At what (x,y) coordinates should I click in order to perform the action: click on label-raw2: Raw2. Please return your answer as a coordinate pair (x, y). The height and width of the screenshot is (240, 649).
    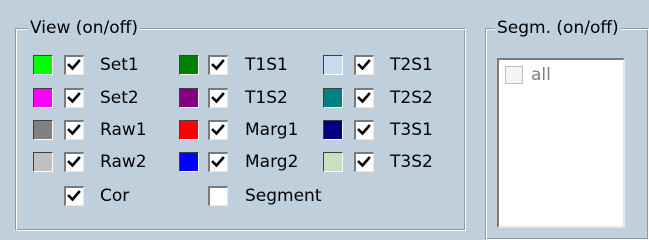
    Looking at the image, I should click on (123, 162).